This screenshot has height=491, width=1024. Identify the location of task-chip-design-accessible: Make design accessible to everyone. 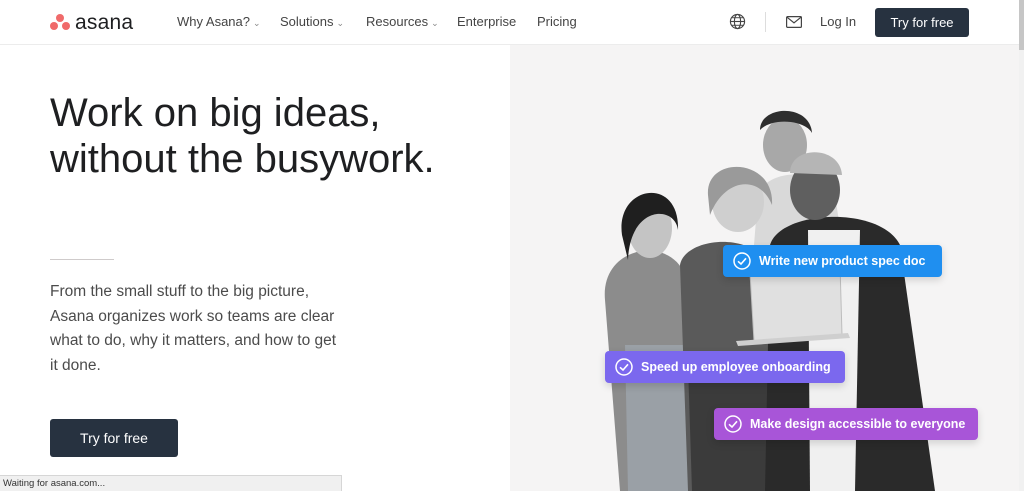
(846, 424).